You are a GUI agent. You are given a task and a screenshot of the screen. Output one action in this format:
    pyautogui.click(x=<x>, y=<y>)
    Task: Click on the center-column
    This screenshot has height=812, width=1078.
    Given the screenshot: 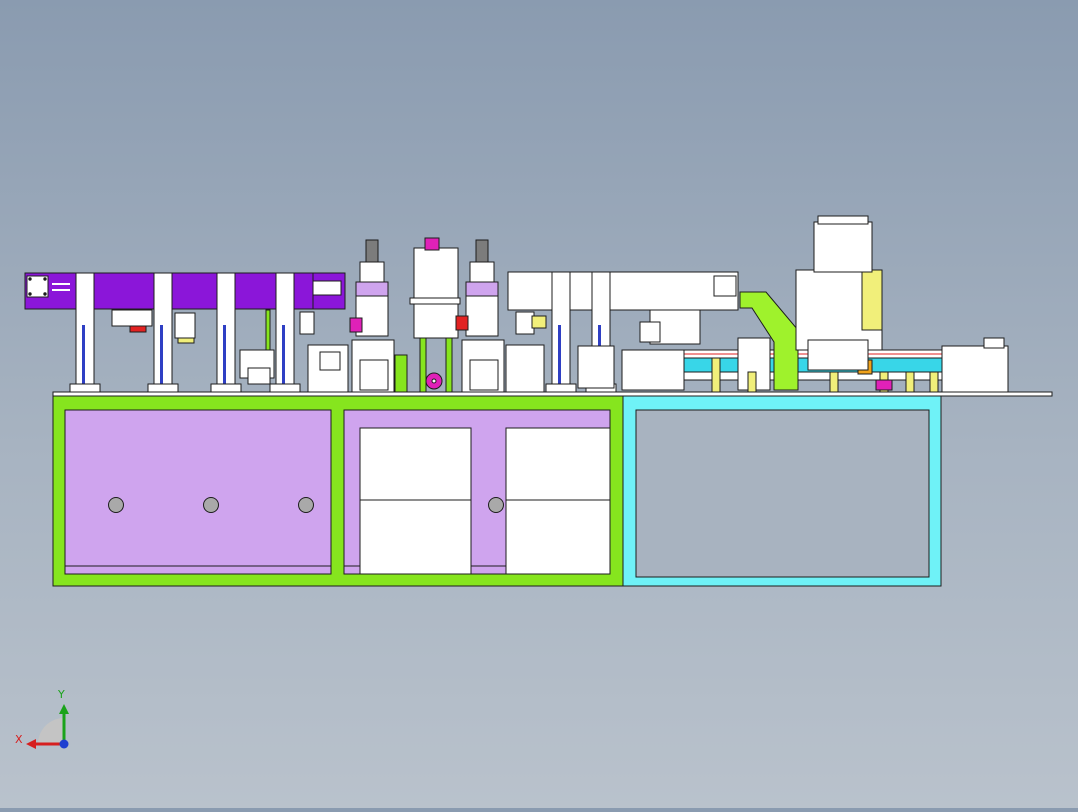 What is the action you would take?
    pyautogui.click(x=436, y=293)
    